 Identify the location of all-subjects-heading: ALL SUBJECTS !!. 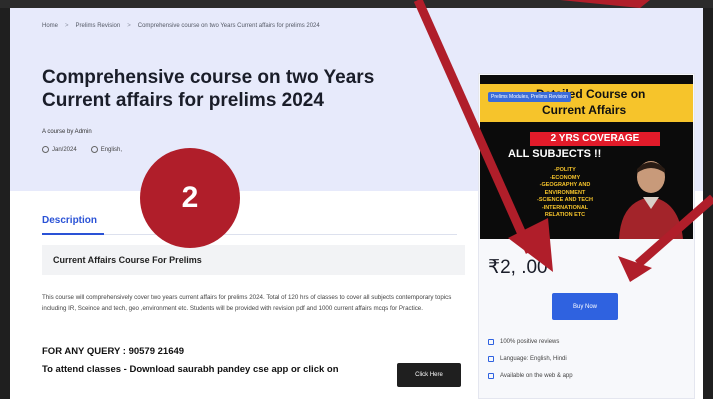
(555, 154).